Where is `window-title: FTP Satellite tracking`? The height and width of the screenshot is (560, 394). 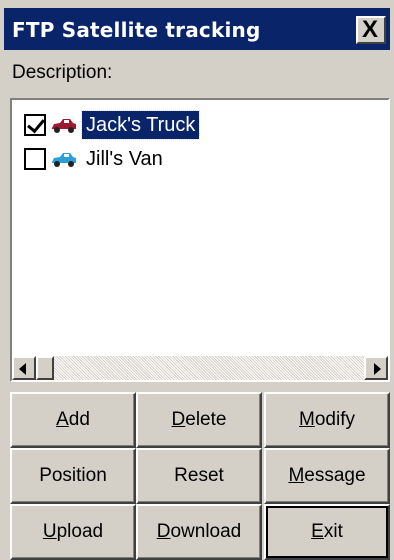
window-title: FTP Satellite tracking is located at coordinates (136, 30).